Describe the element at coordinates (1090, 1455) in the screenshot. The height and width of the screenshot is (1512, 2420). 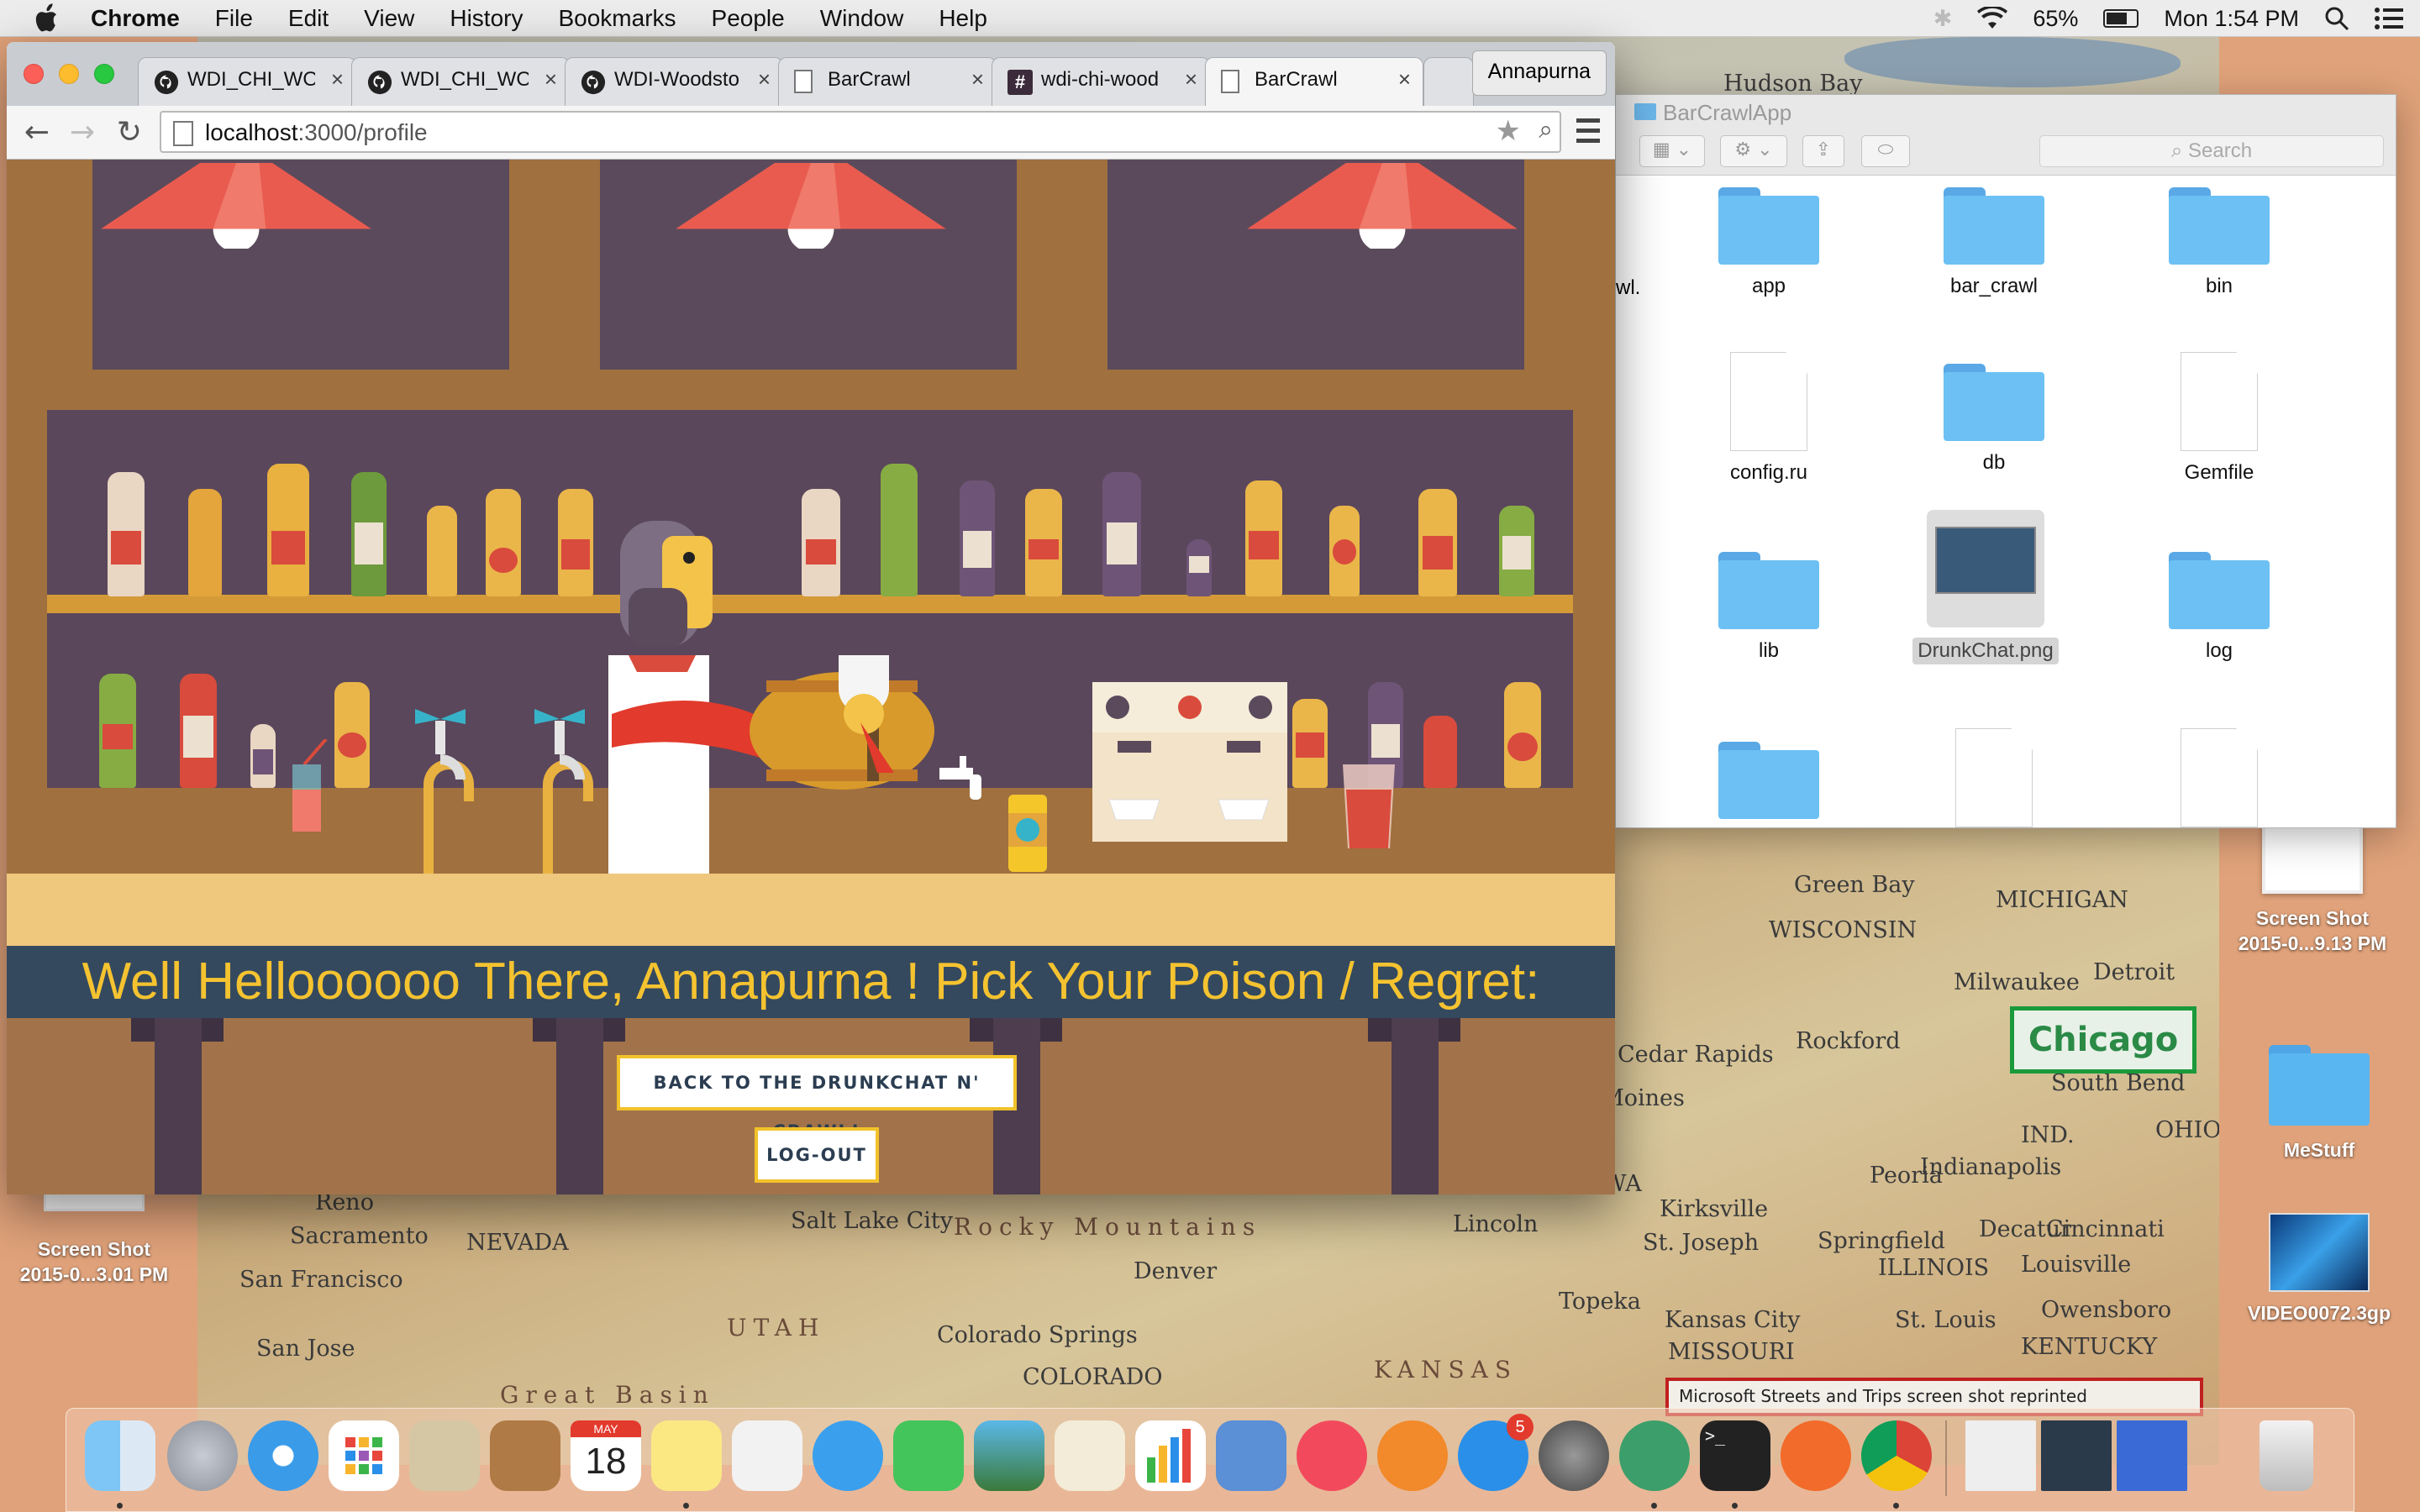
I see `pages-icon` at that location.